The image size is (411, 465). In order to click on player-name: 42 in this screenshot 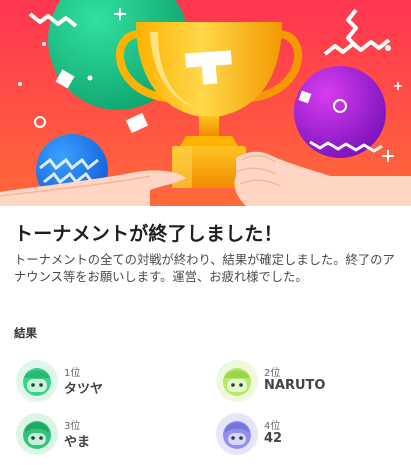, I will do `click(273, 438)`.